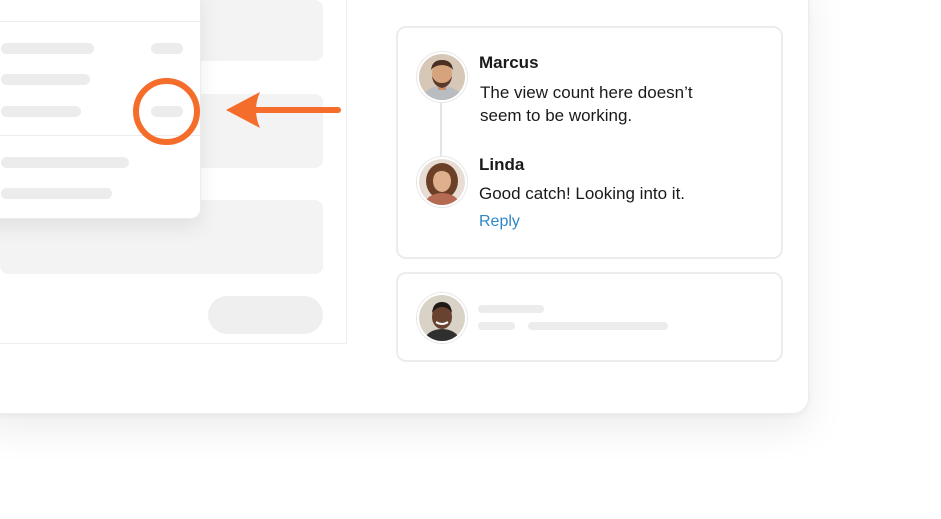 The image size is (941, 519). I want to click on avatar-marcus, so click(442, 77).